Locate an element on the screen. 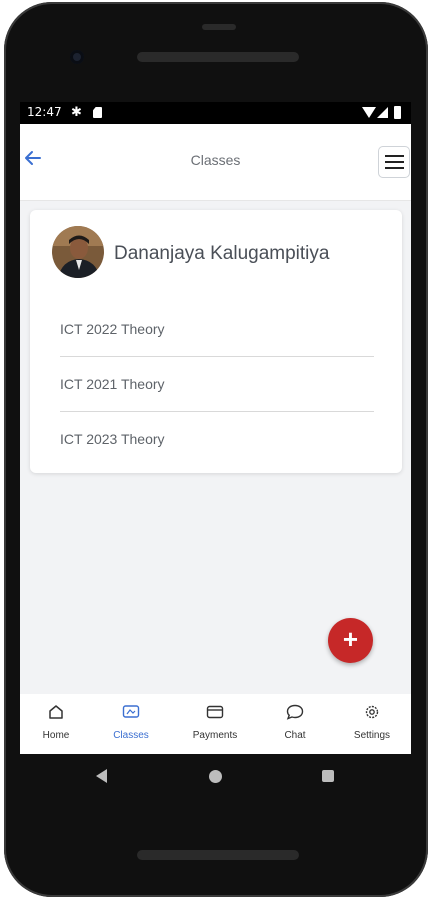  nav-classes: Classes is located at coordinates (131, 724).